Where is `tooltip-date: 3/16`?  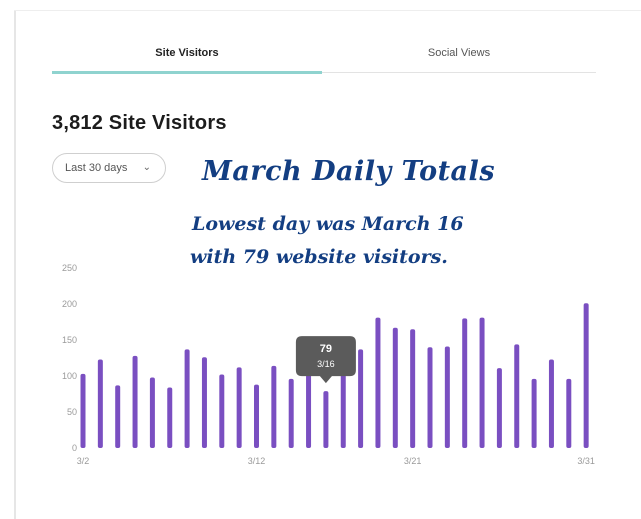
tooltip-date: 3/16 is located at coordinates (326, 364).